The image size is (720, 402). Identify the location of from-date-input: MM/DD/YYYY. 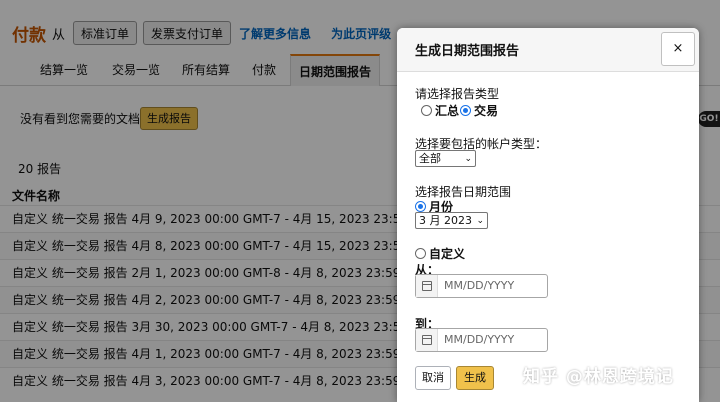
(481, 286).